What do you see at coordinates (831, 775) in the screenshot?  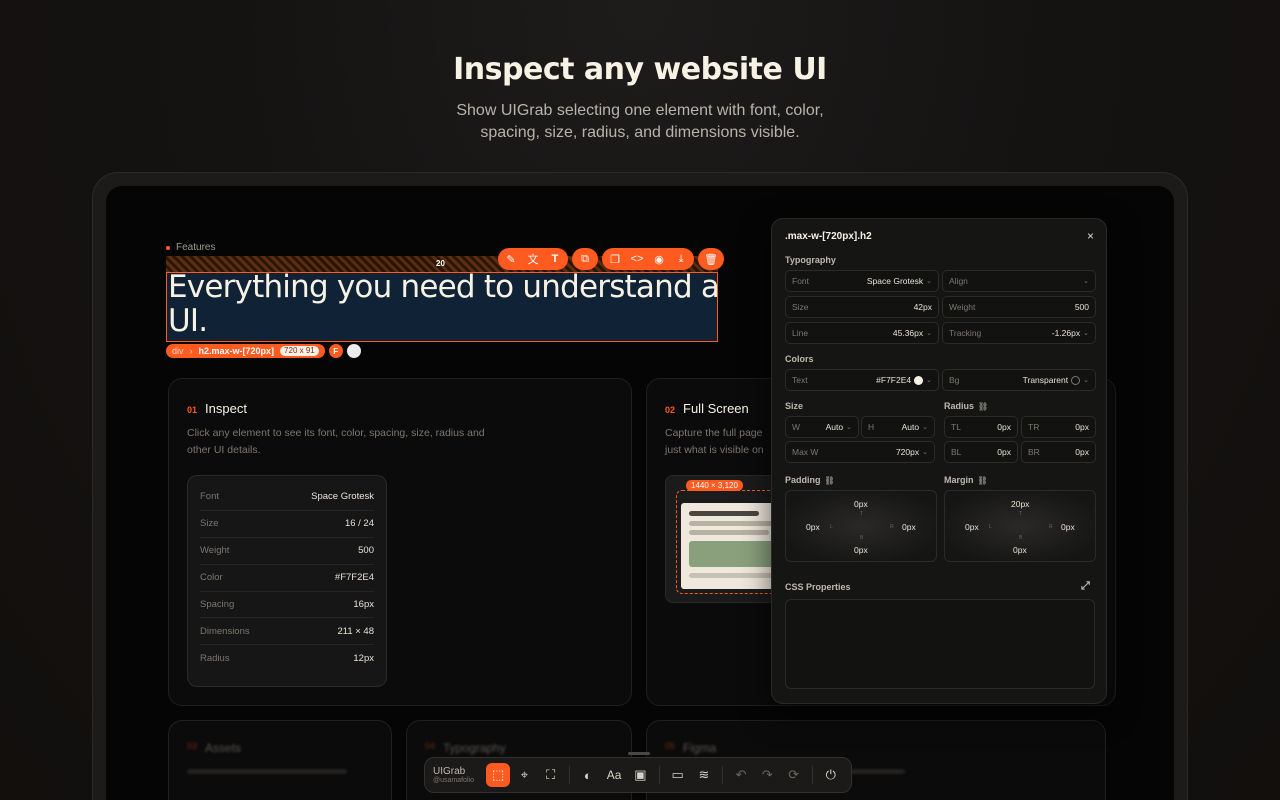 I see `power-icon: ⏻` at bounding box center [831, 775].